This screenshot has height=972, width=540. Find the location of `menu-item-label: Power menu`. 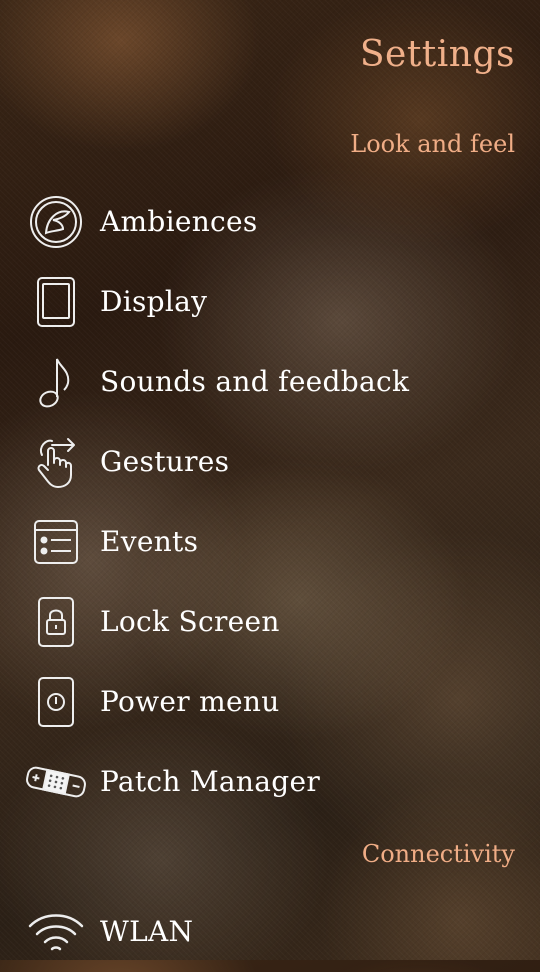

menu-item-label: Power menu is located at coordinates (190, 701).